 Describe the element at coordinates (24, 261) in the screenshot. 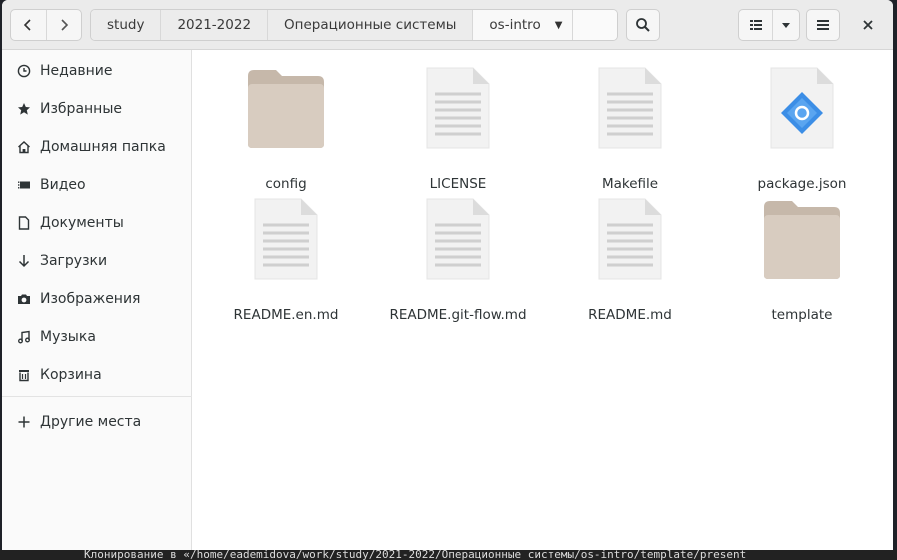

I see `download-icon` at that location.